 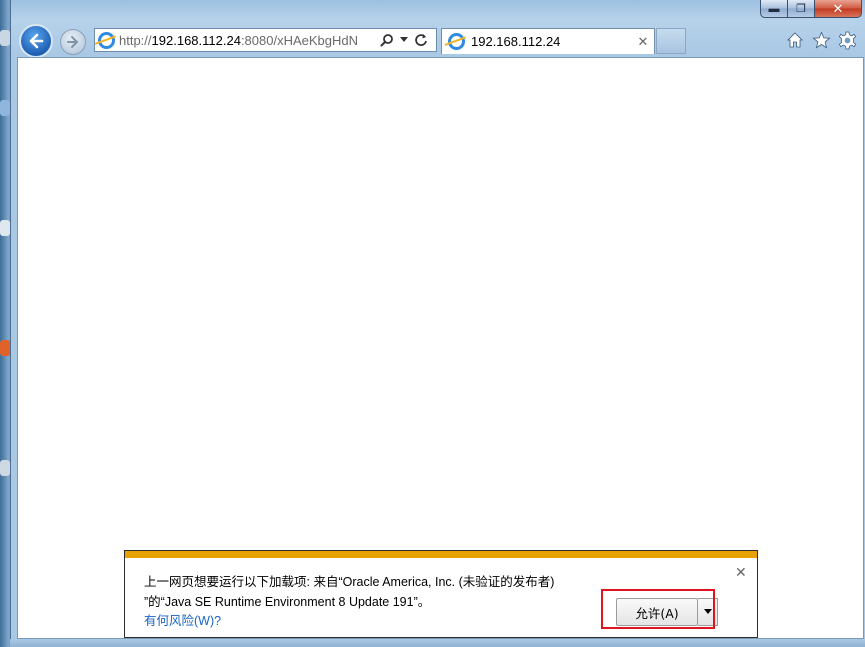 I want to click on back-button, so click(x=36, y=41).